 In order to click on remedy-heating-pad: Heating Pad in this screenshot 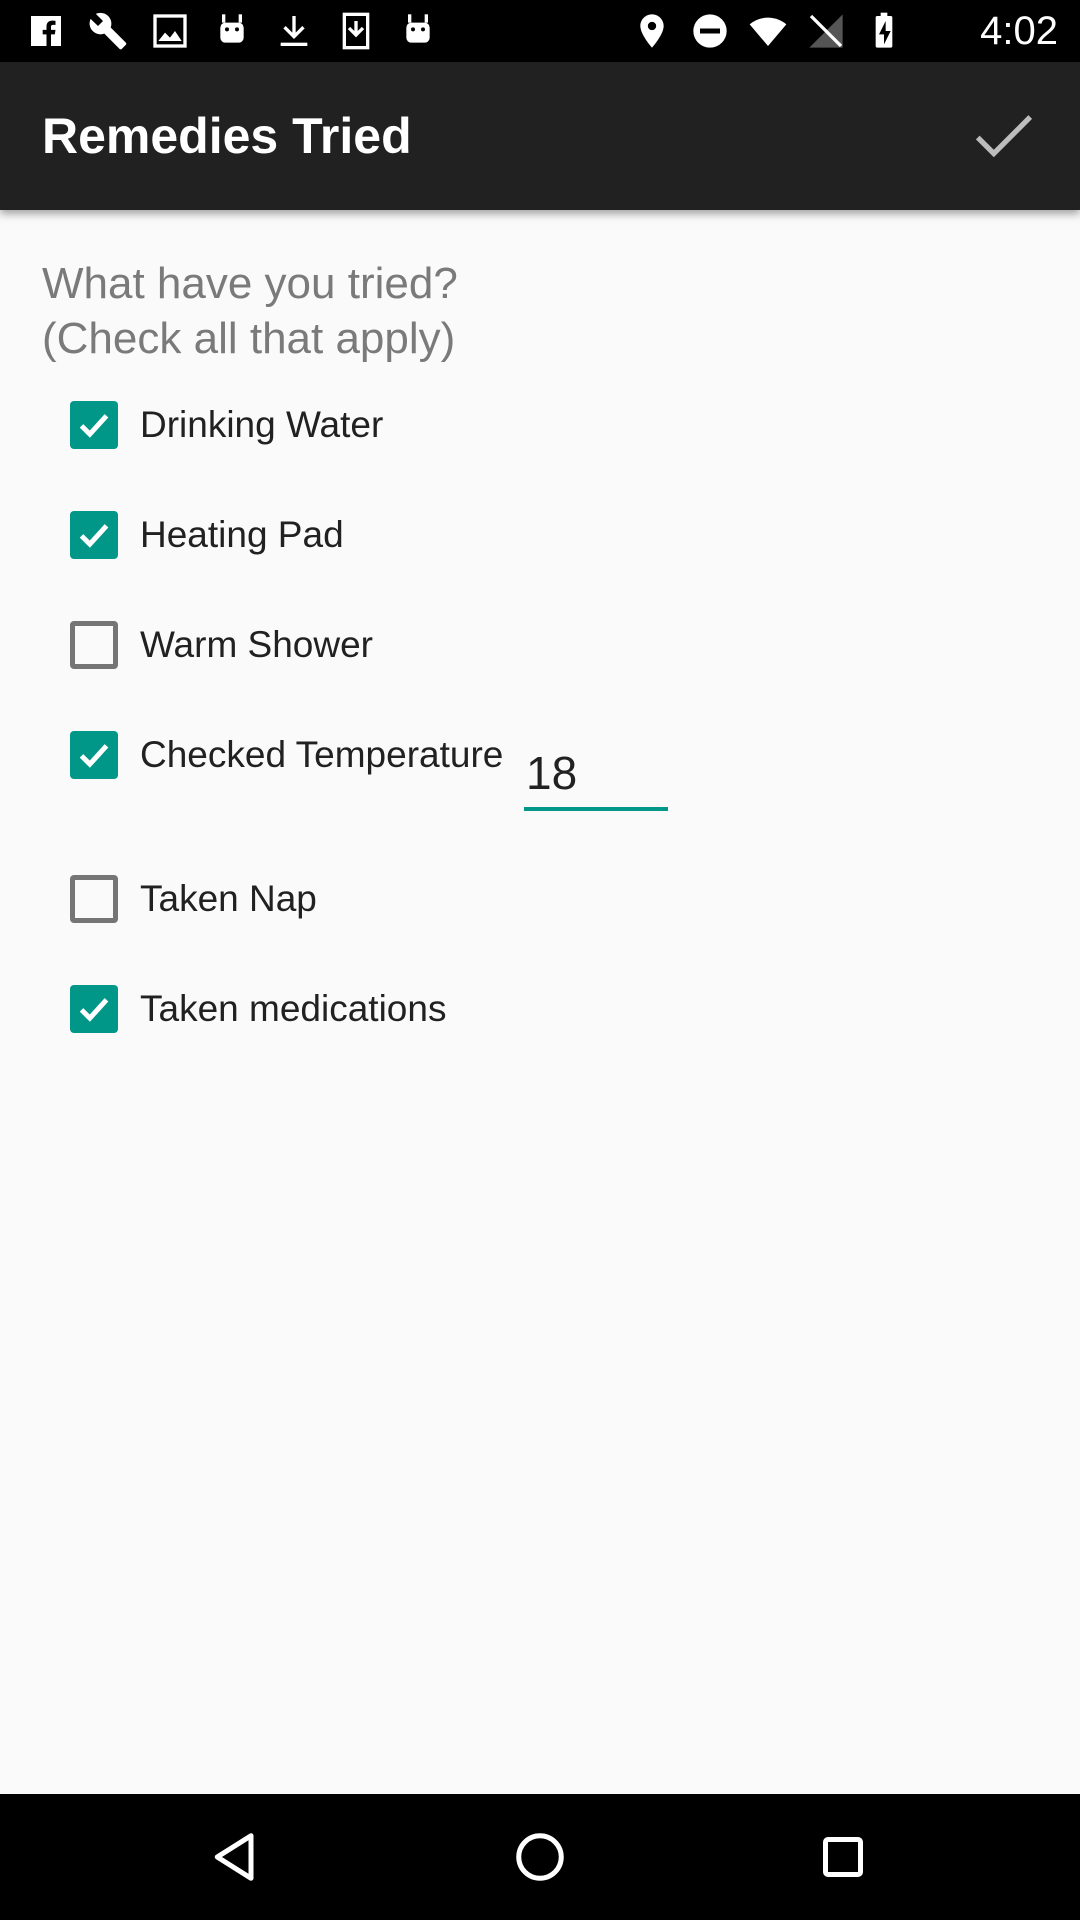, I will do `click(207, 535)`.